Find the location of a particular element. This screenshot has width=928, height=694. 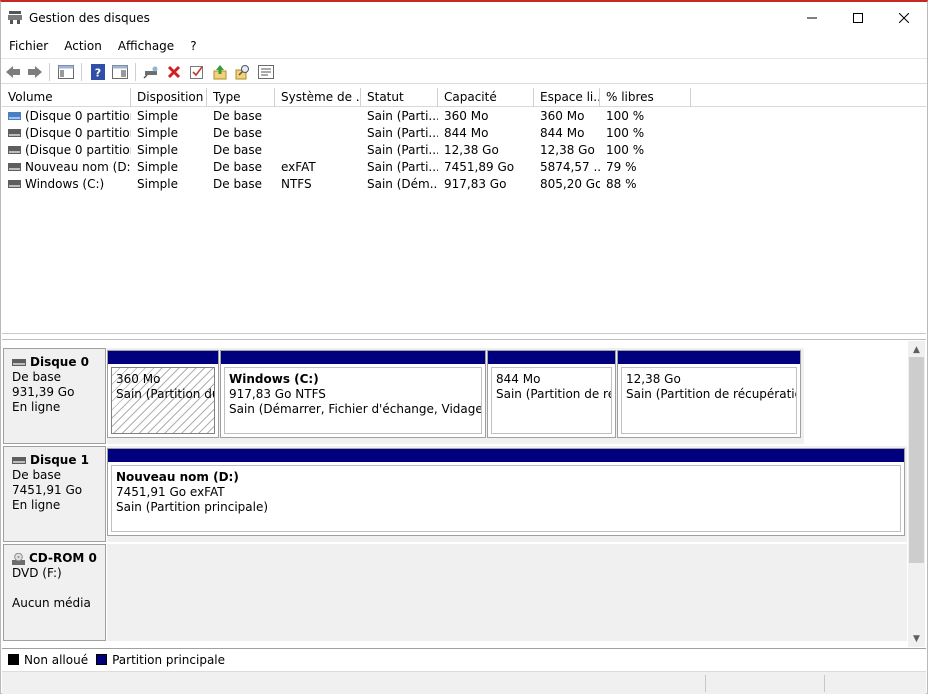

volume-capacity: 7451,89 Go is located at coordinates (479, 167).